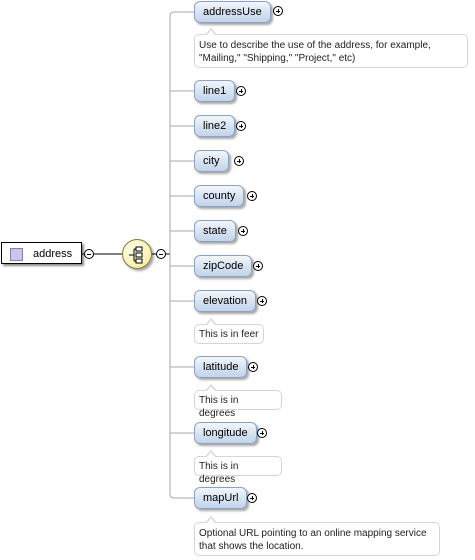 The image size is (475, 560). Describe the element at coordinates (219, 196) in the screenshot. I see `element-county: county` at that location.